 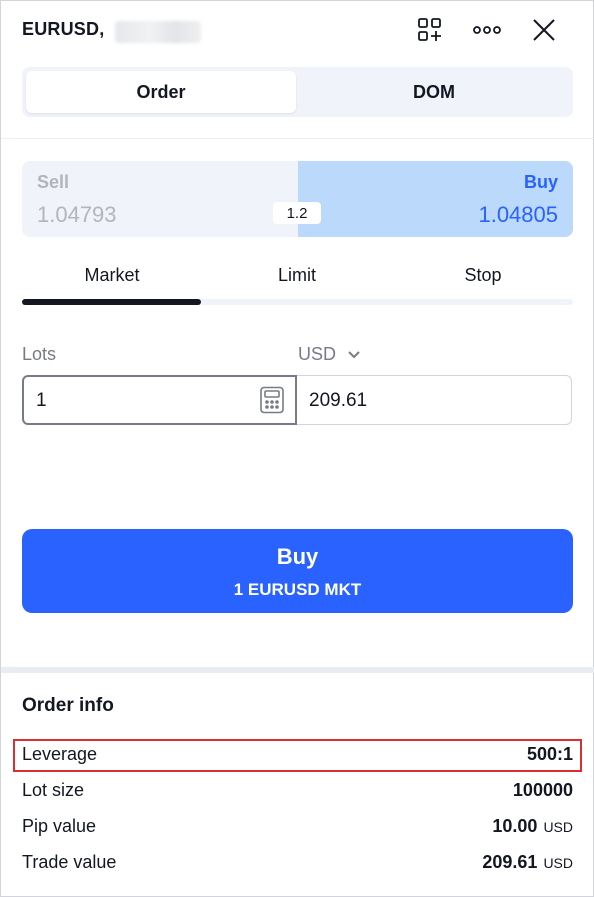 I want to click on buy-button-subtitle: 1 EURUSD MKT, so click(x=297, y=589).